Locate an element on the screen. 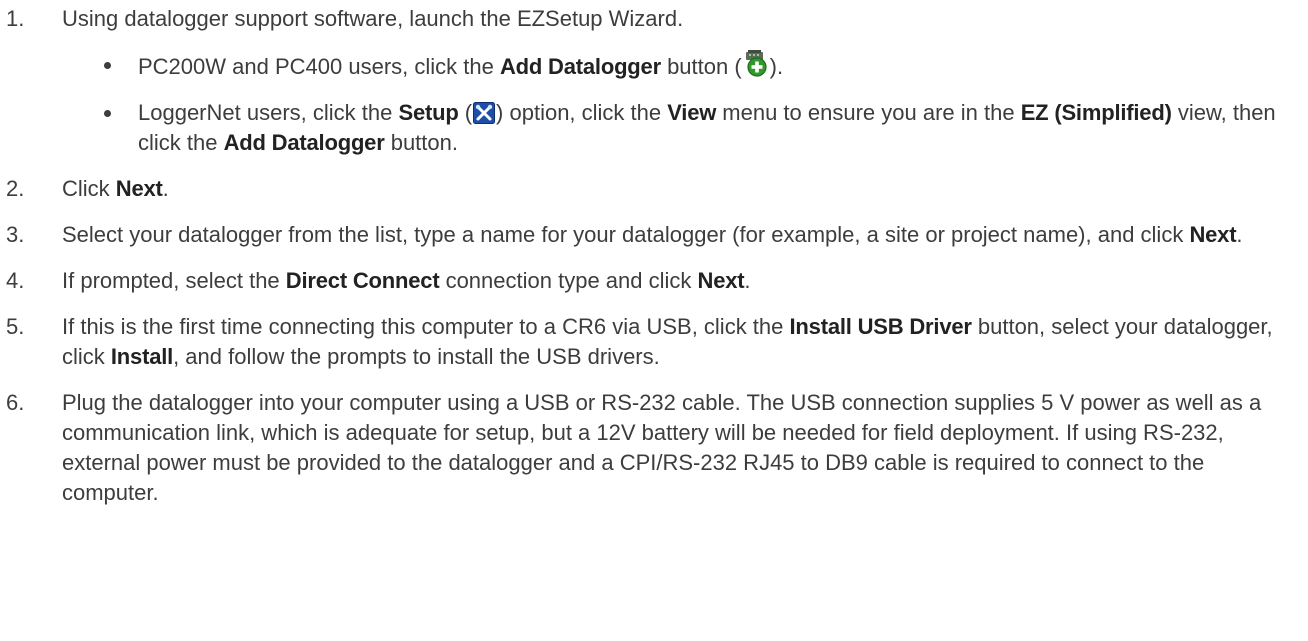  sub-step-text: LoggerNet users, click the is located at coordinates (268, 112).